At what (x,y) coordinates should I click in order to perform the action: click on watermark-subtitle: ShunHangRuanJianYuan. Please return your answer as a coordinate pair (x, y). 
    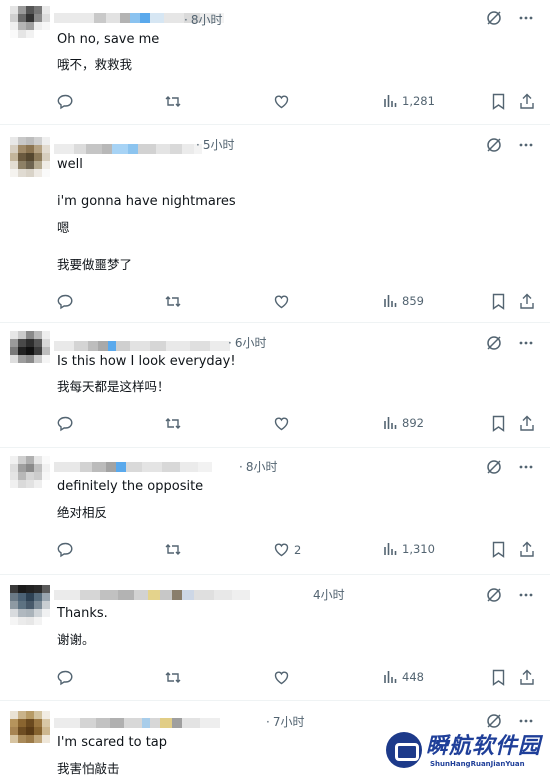
    Looking at the image, I should click on (477, 764).